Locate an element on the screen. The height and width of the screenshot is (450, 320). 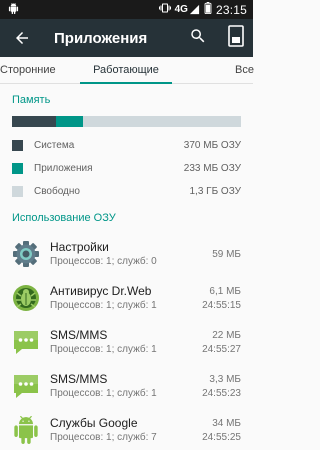
legend-row-system: Система 370 МБ ОЗУ is located at coordinates (126, 145).